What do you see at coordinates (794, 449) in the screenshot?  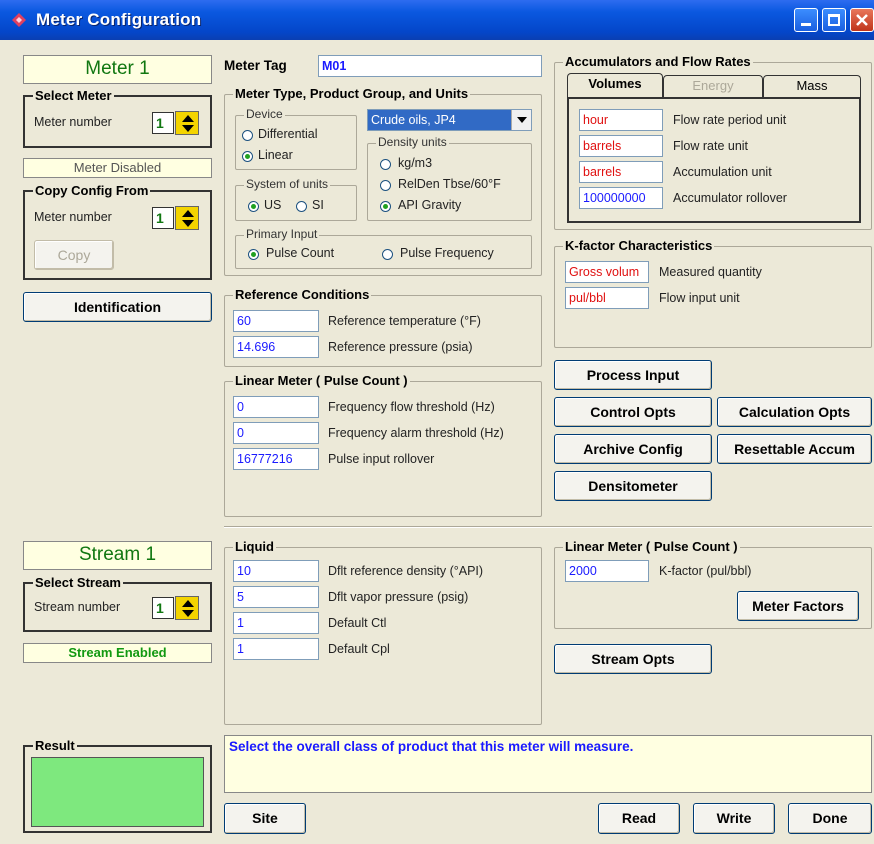 I see `resettable-accum-button: Resettable Accum` at bounding box center [794, 449].